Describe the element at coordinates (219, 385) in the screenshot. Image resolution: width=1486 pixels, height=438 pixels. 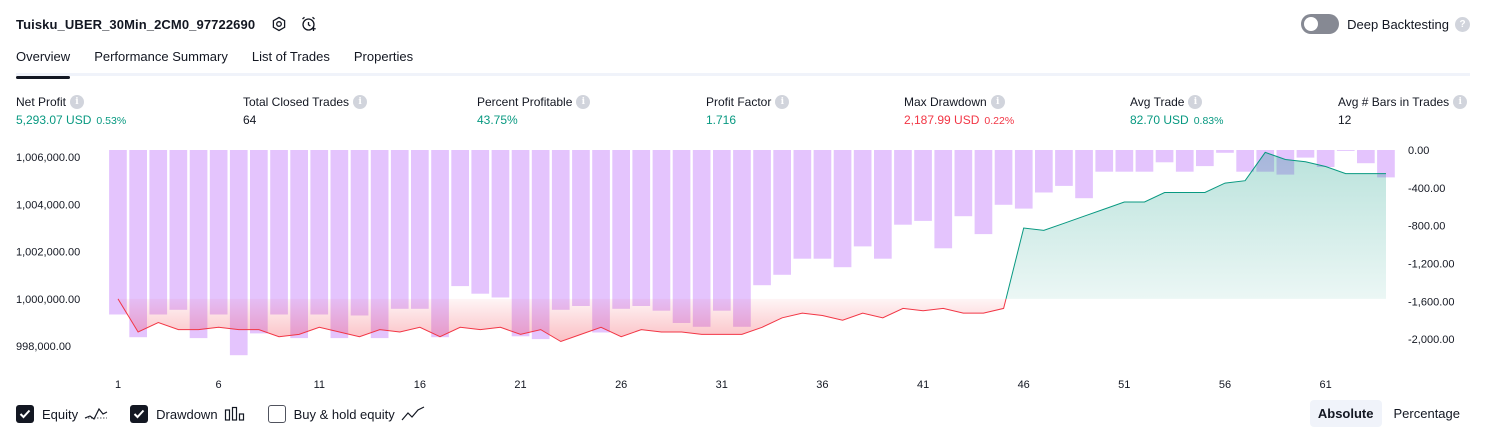
I see `x-axis-tick: 6` at that location.